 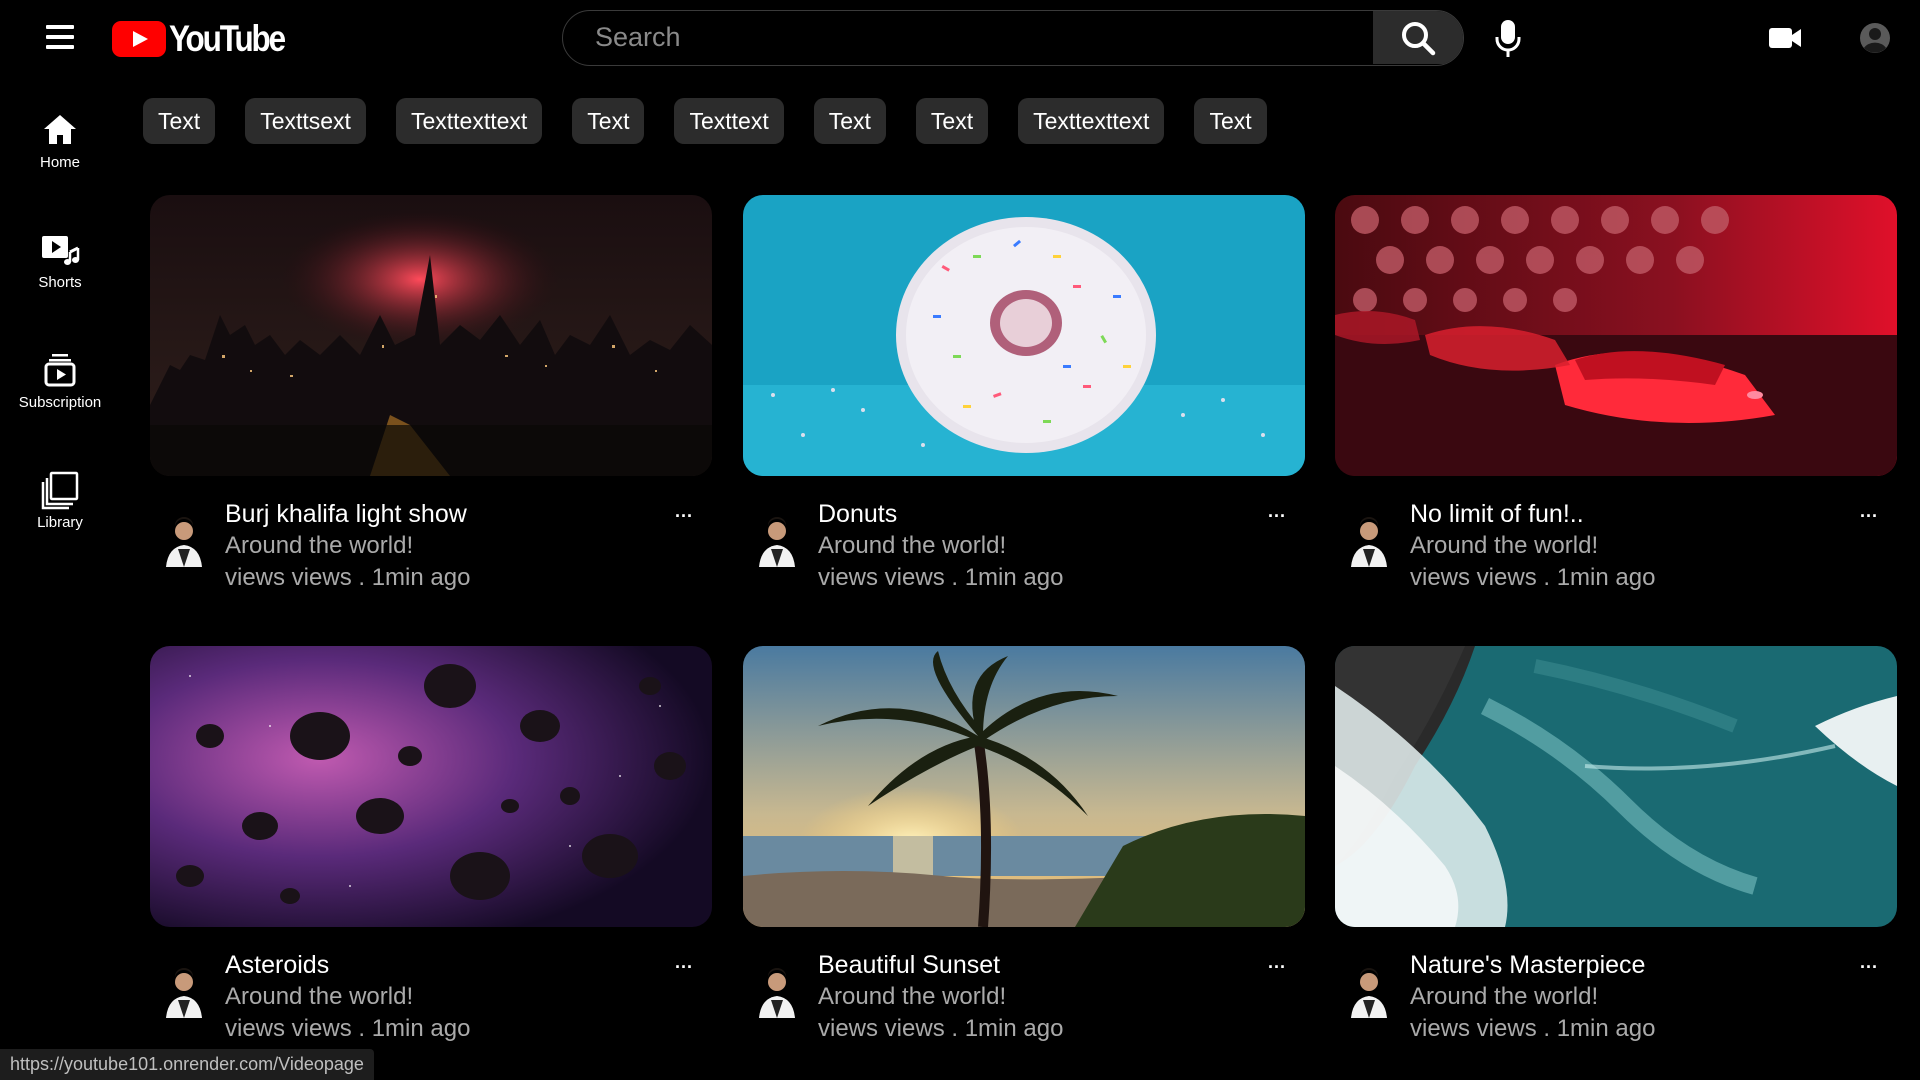 I want to click on video-title: Burj khalifa light show, so click(x=346, y=514).